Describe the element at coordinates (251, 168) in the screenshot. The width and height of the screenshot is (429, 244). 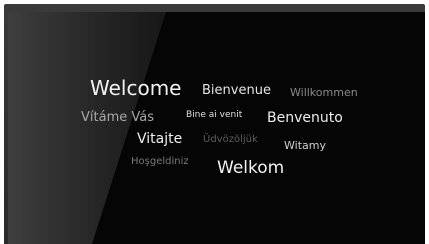
I see `greeting-welkom: Welkom` at that location.